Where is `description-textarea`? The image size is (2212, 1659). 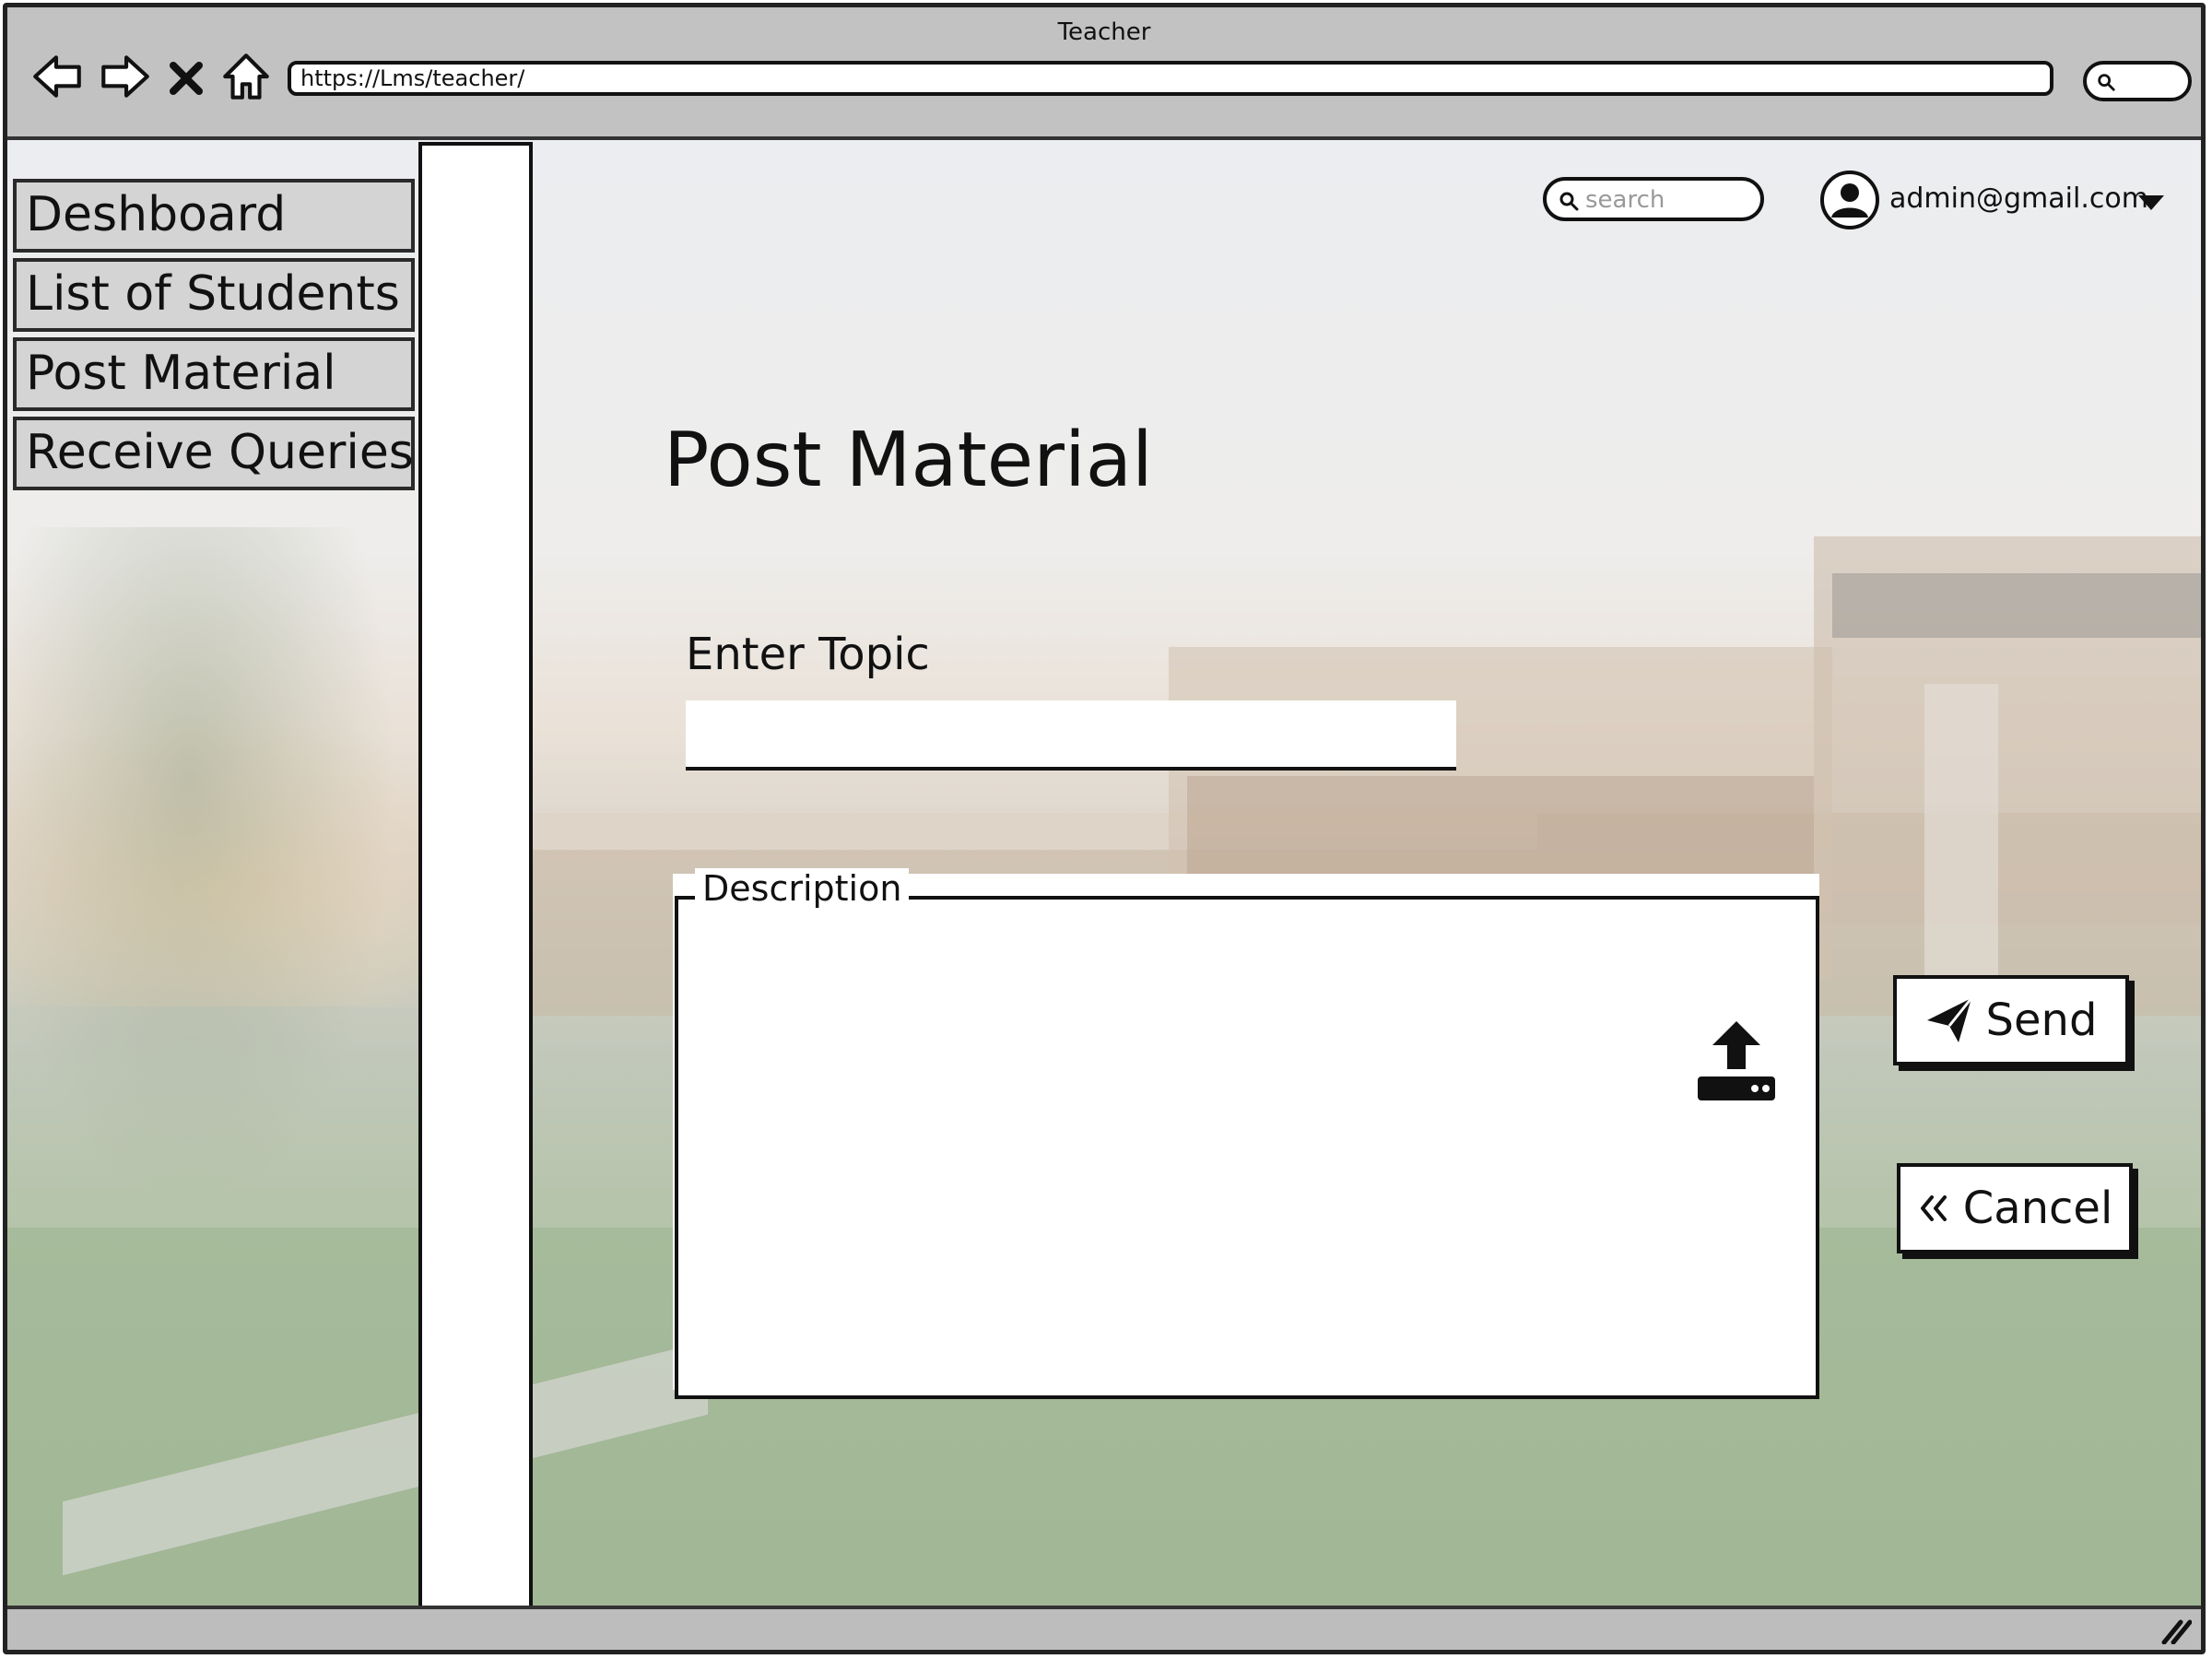 description-textarea is located at coordinates (1188, 1151).